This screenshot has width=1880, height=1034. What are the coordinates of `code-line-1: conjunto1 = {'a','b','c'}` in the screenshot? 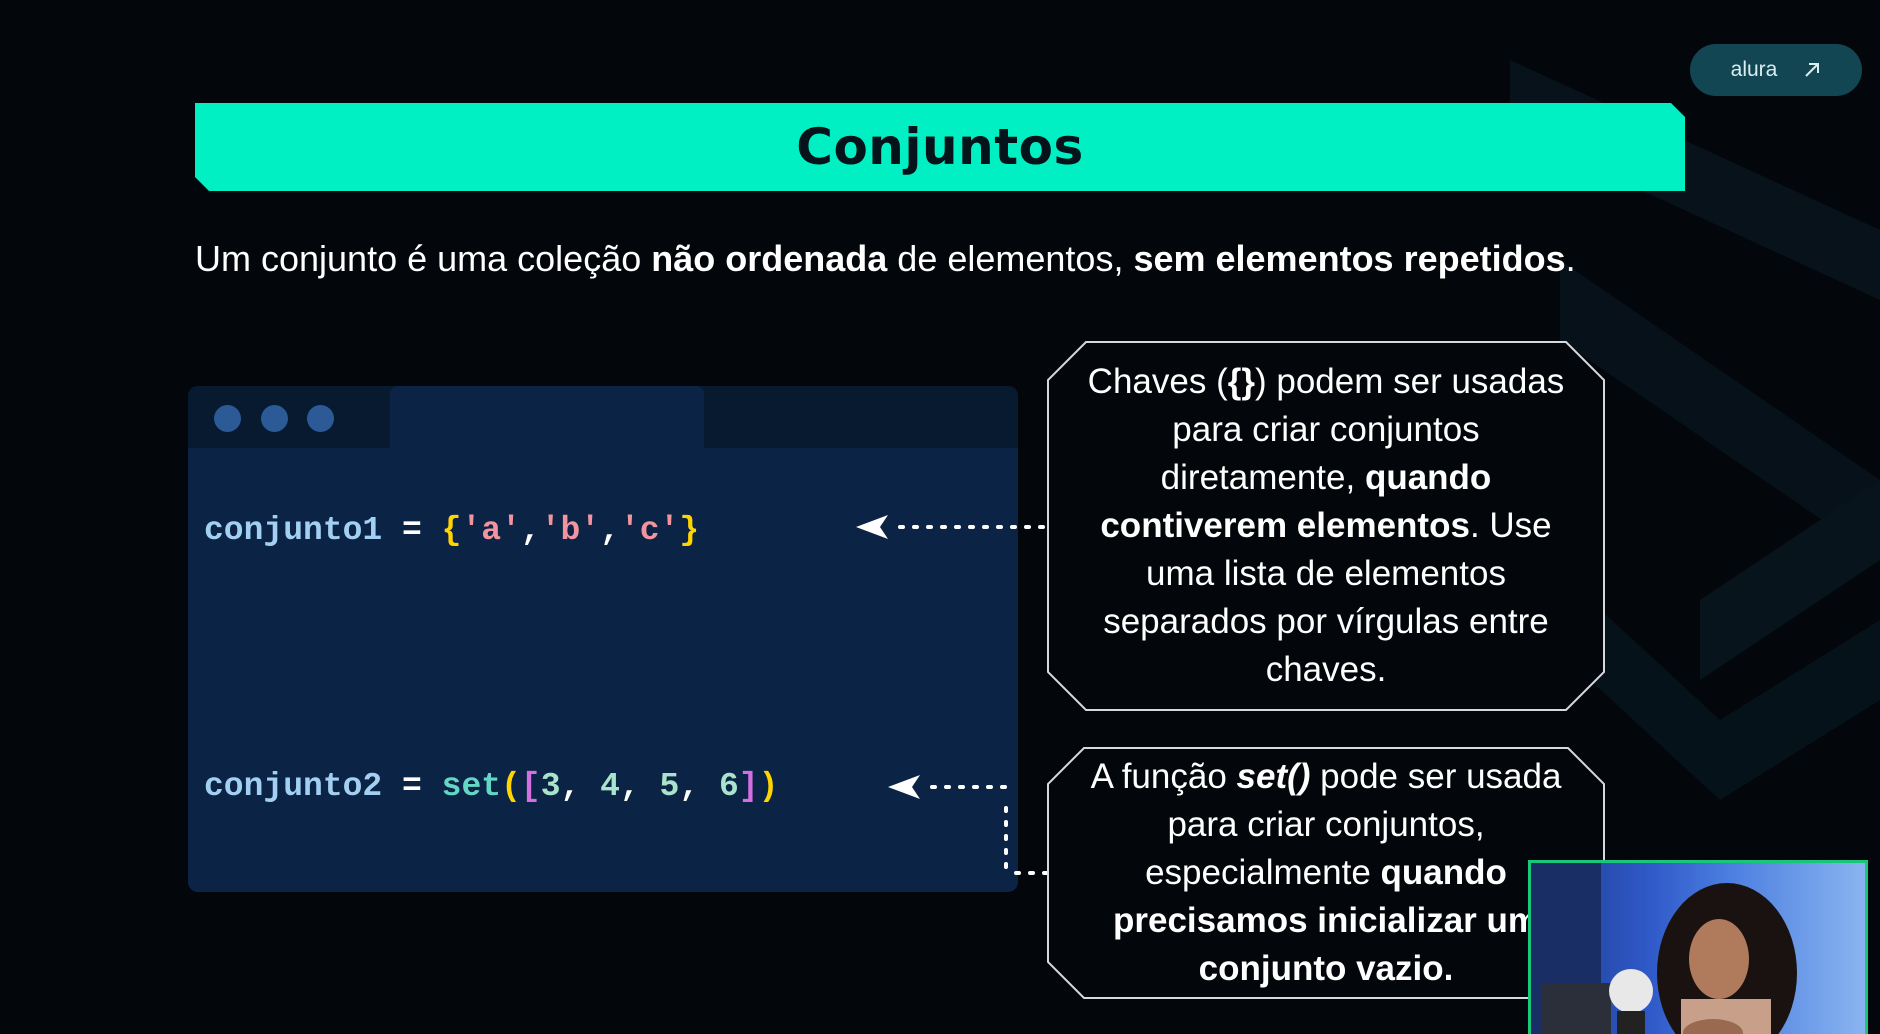 It's located at (452, 530).